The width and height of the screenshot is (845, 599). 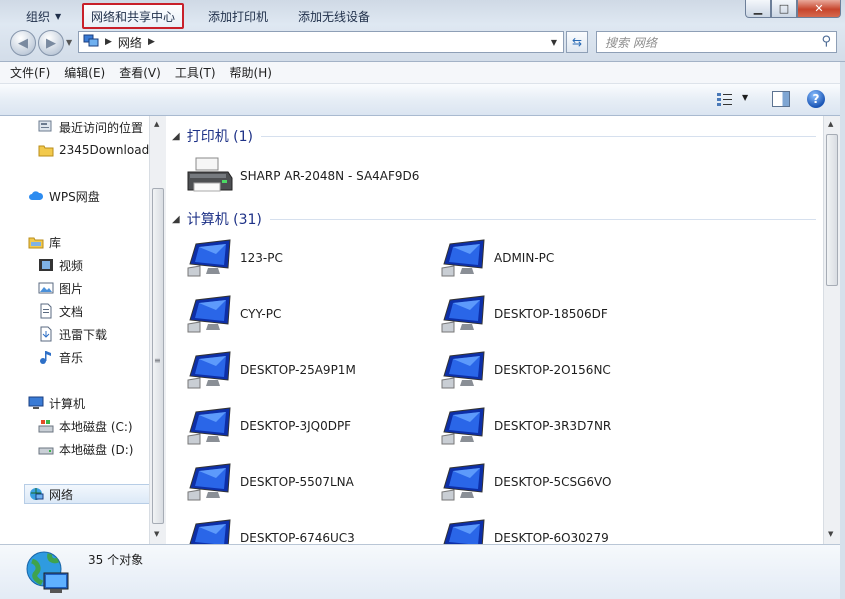 I want to click on nav-disk-c: 本地磁盘 (C:), so click(x=85, y=426).